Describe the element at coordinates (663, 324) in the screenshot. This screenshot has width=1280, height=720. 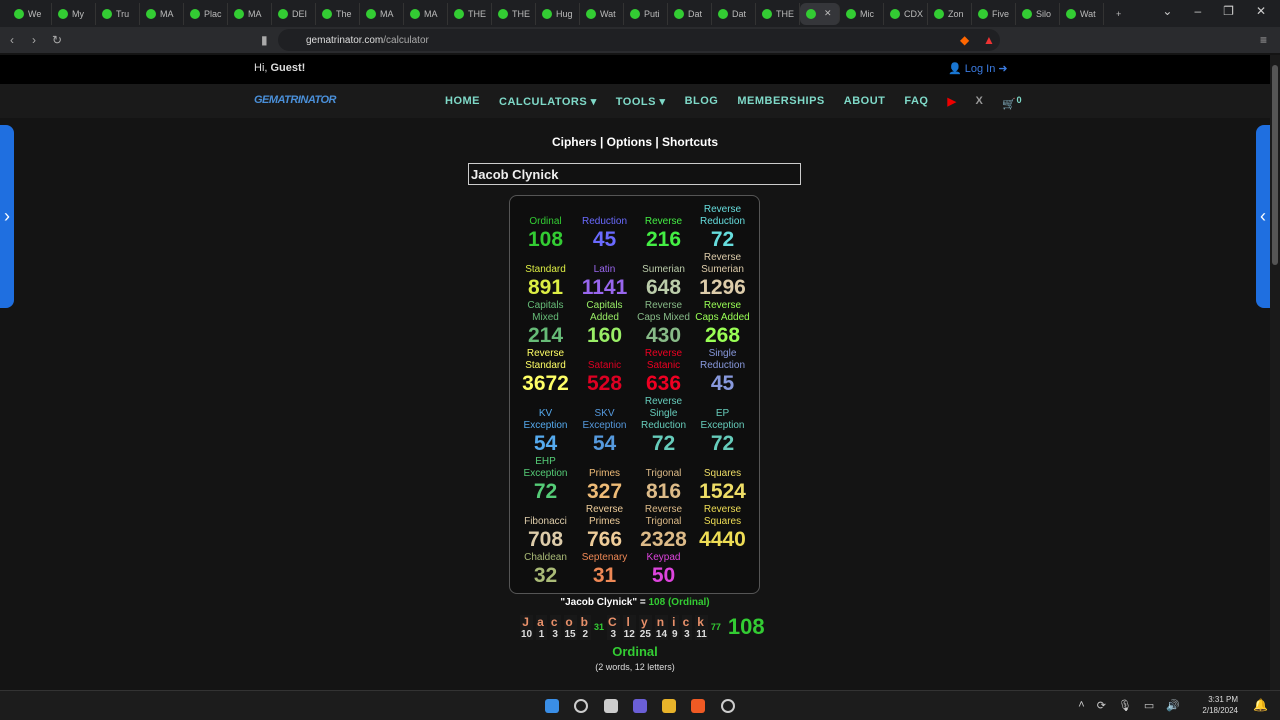
I see `cipher-cell: Reverse Caps Mixed 430` at that location.